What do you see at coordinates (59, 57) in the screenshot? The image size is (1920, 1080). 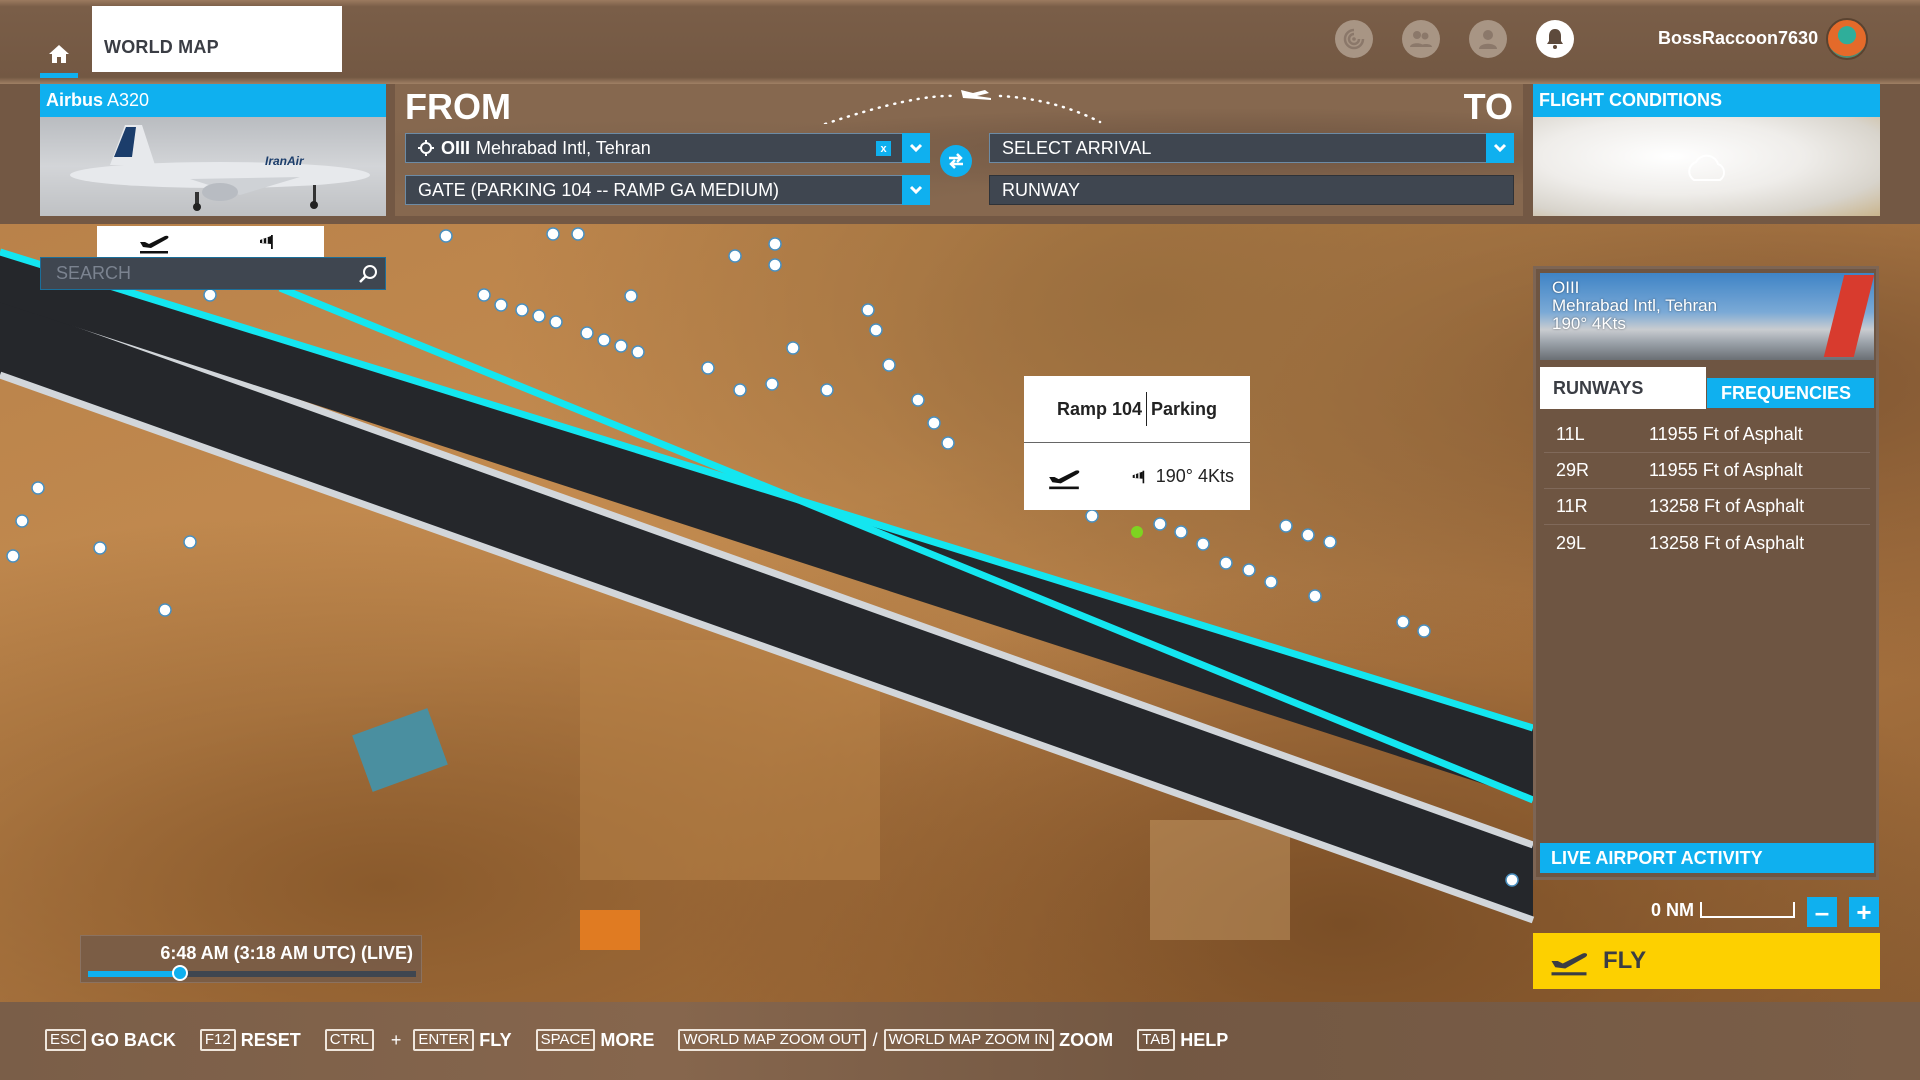 I see `home-button` at bounding box center [59, 57].